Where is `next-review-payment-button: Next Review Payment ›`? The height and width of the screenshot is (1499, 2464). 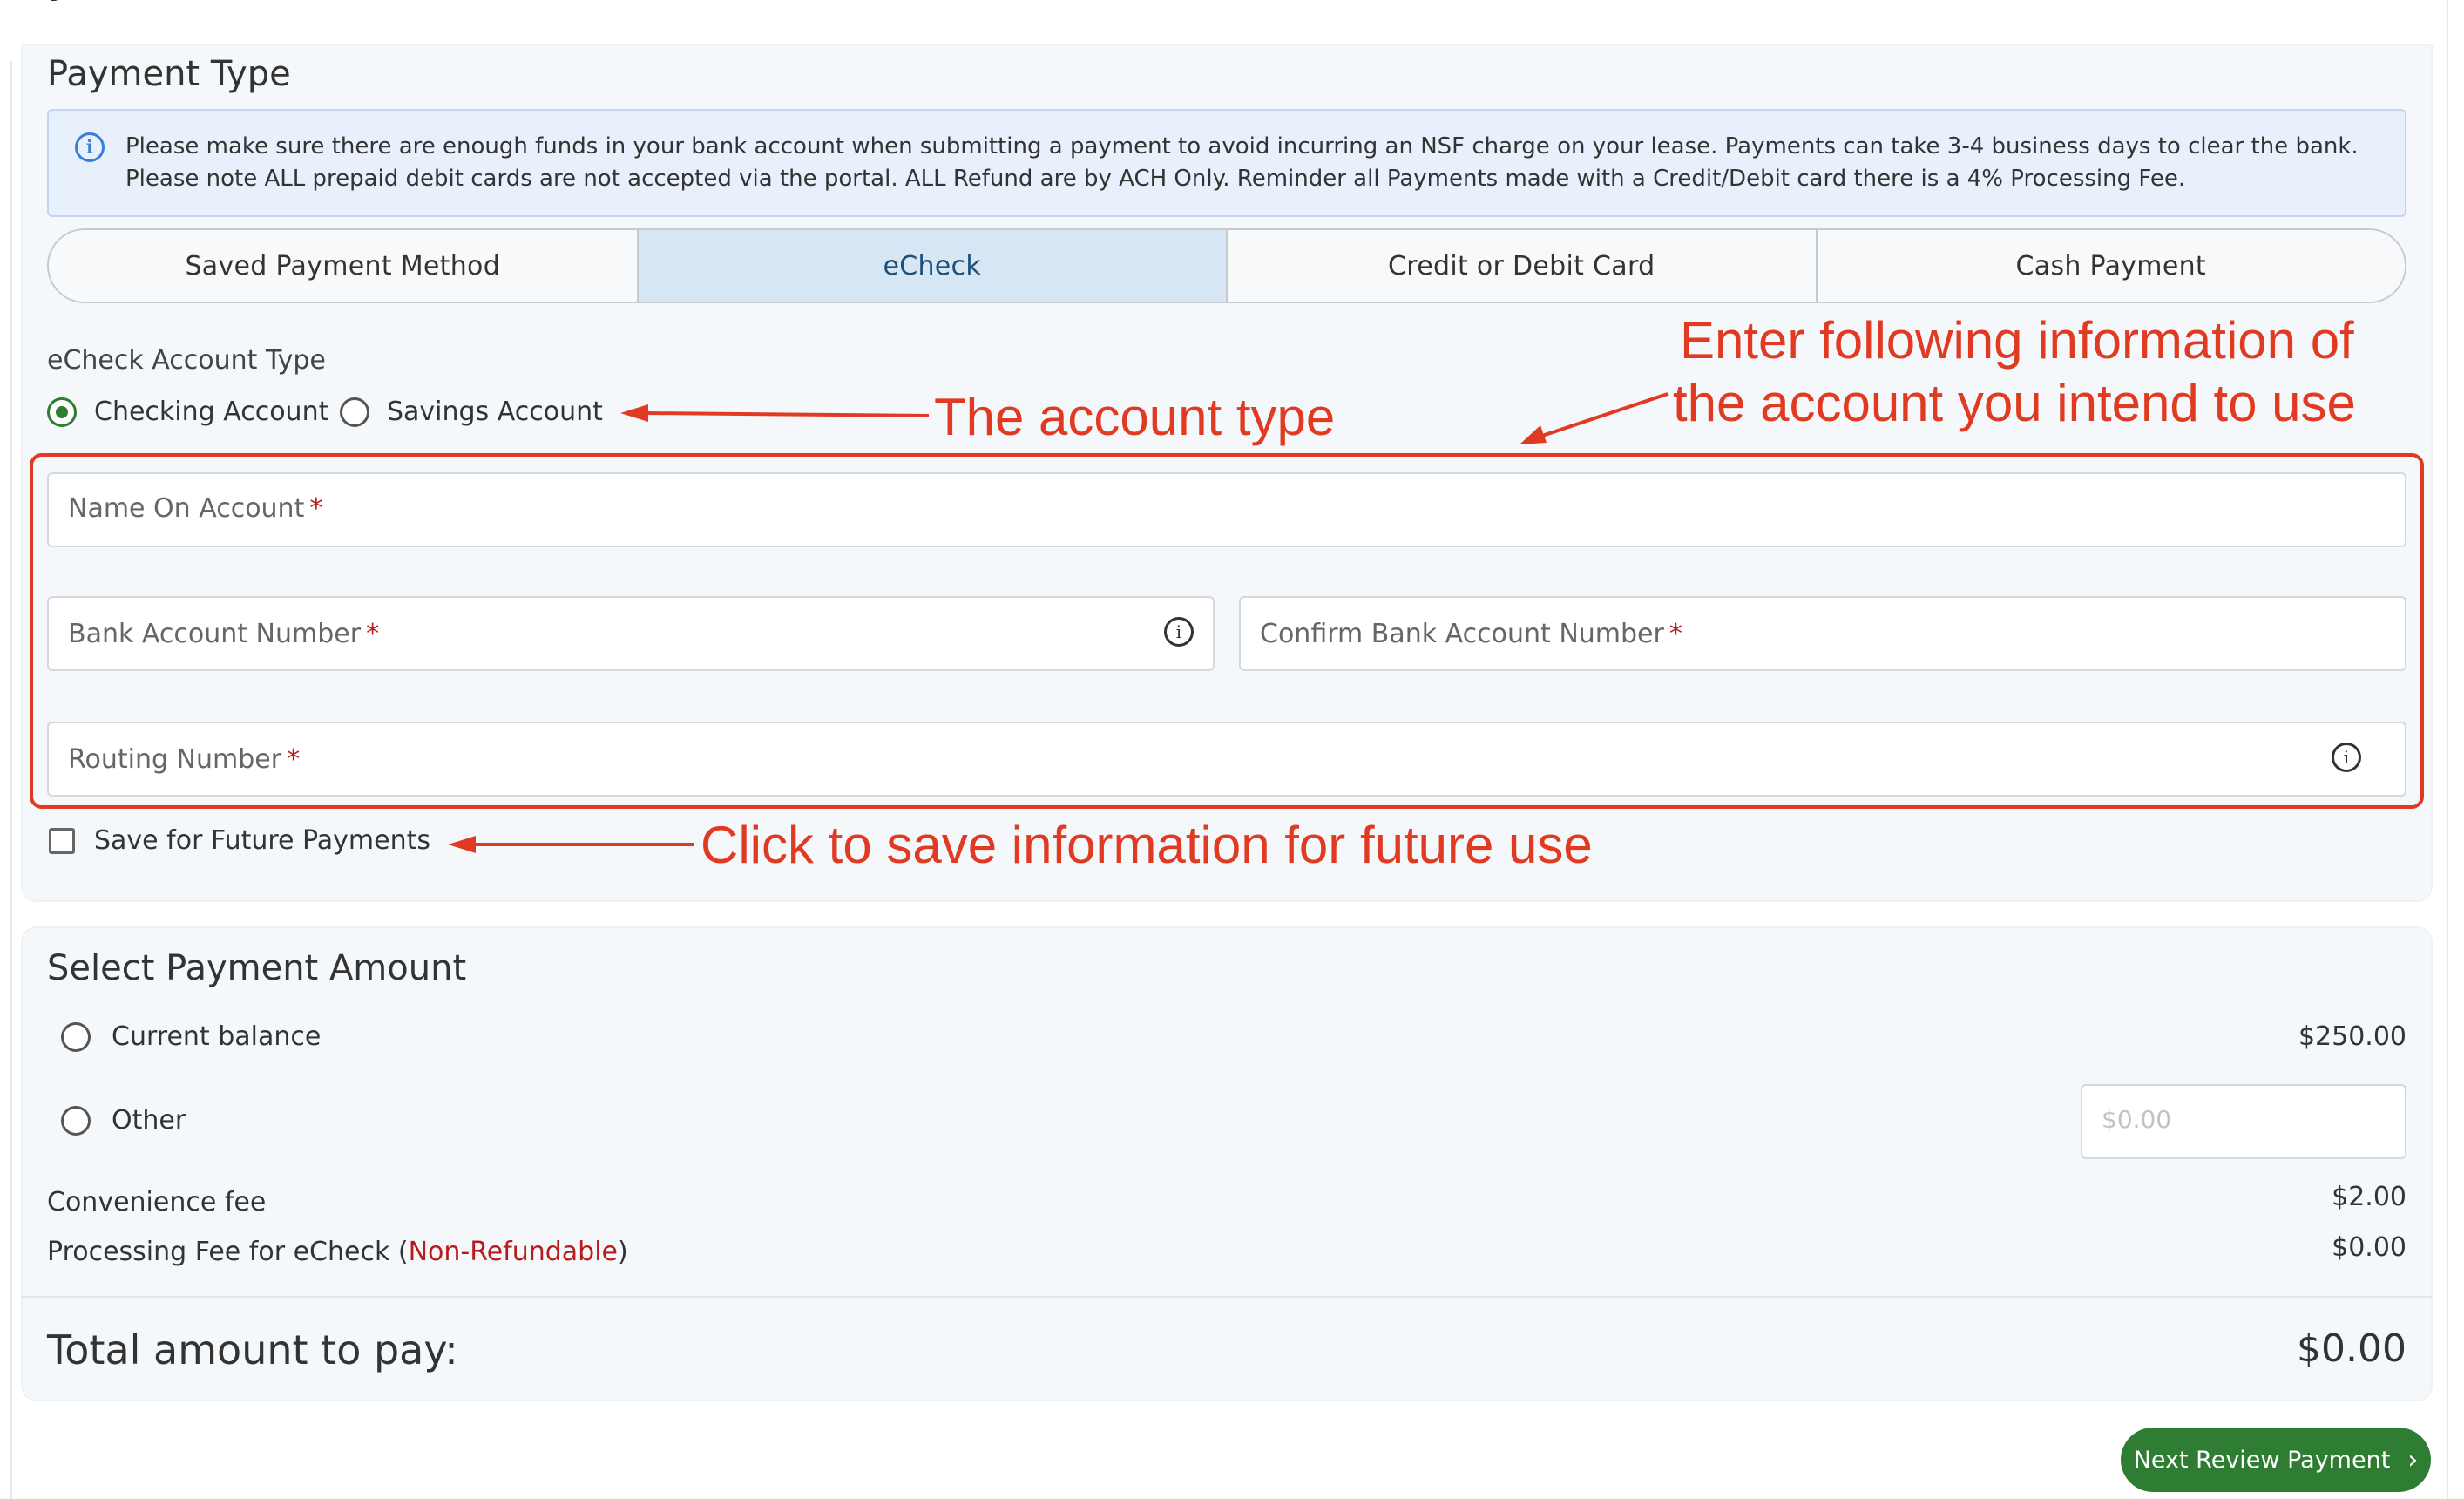
next-review-payment-button: Next Review Payment › is located at coordinates (2276, 1460).